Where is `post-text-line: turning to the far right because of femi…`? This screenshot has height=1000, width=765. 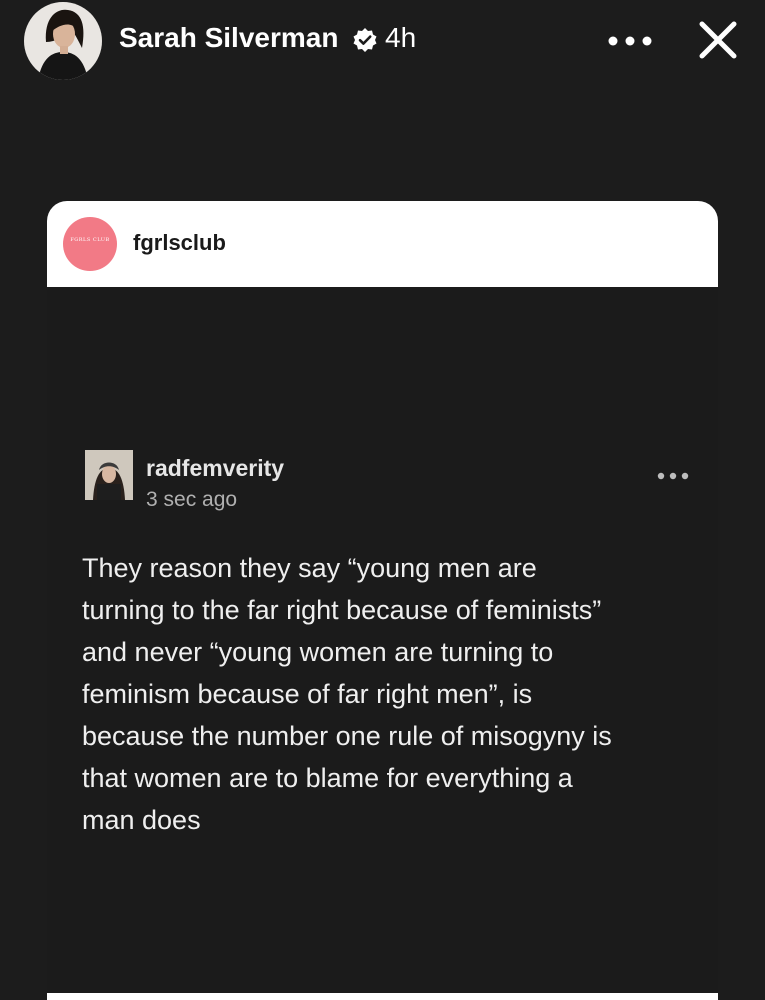
post-text-line: turning to the far right because of femi… is located at coordinates (342, 610).